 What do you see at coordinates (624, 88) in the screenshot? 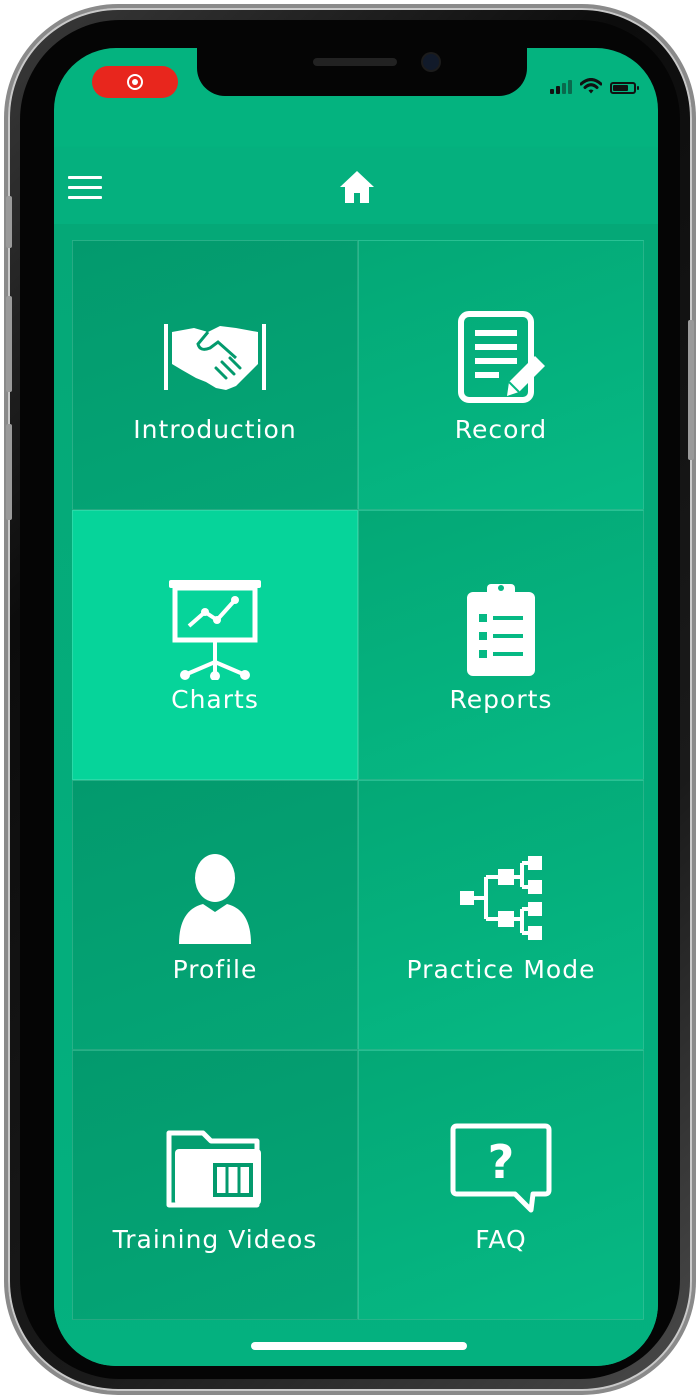
I see `battery-icon` at bounding box center [624, 88].